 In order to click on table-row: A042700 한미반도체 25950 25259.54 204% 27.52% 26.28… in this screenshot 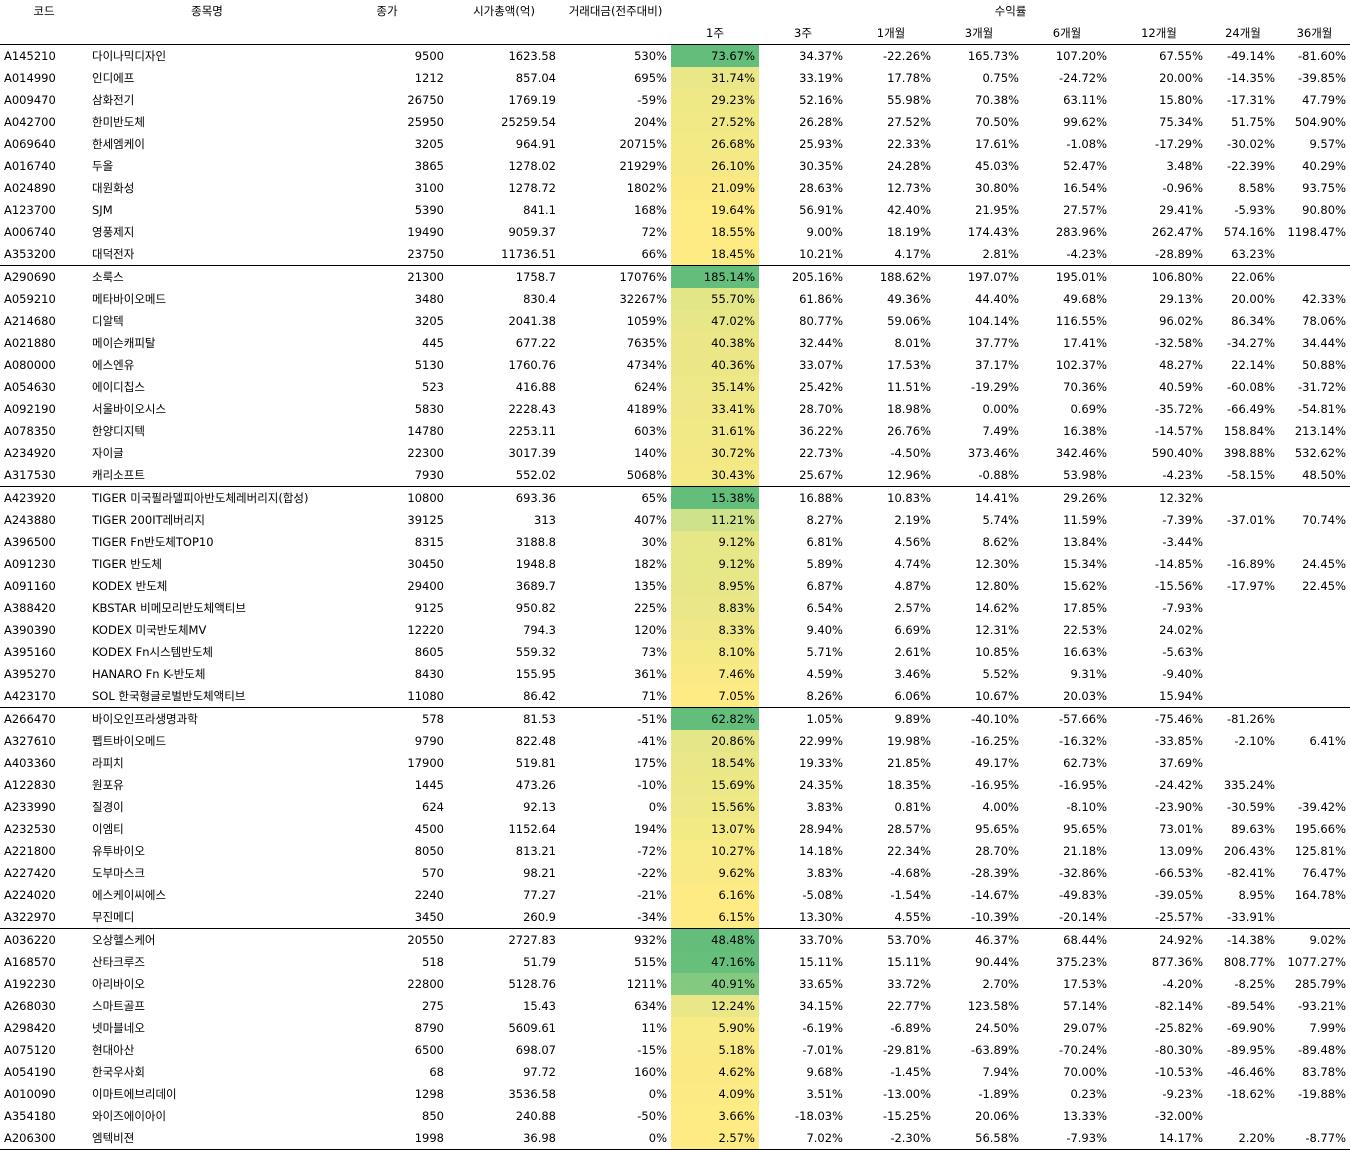, I will do `click(675, 122)`.